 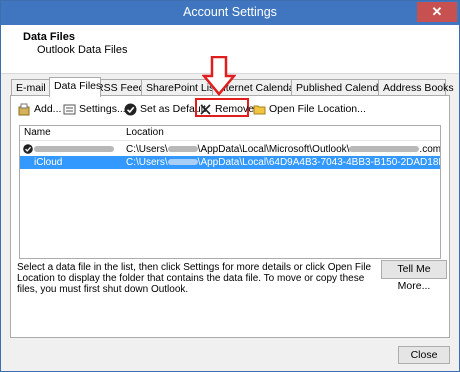 I want to click on column-name-header: Name, so click(x=37, y=132).